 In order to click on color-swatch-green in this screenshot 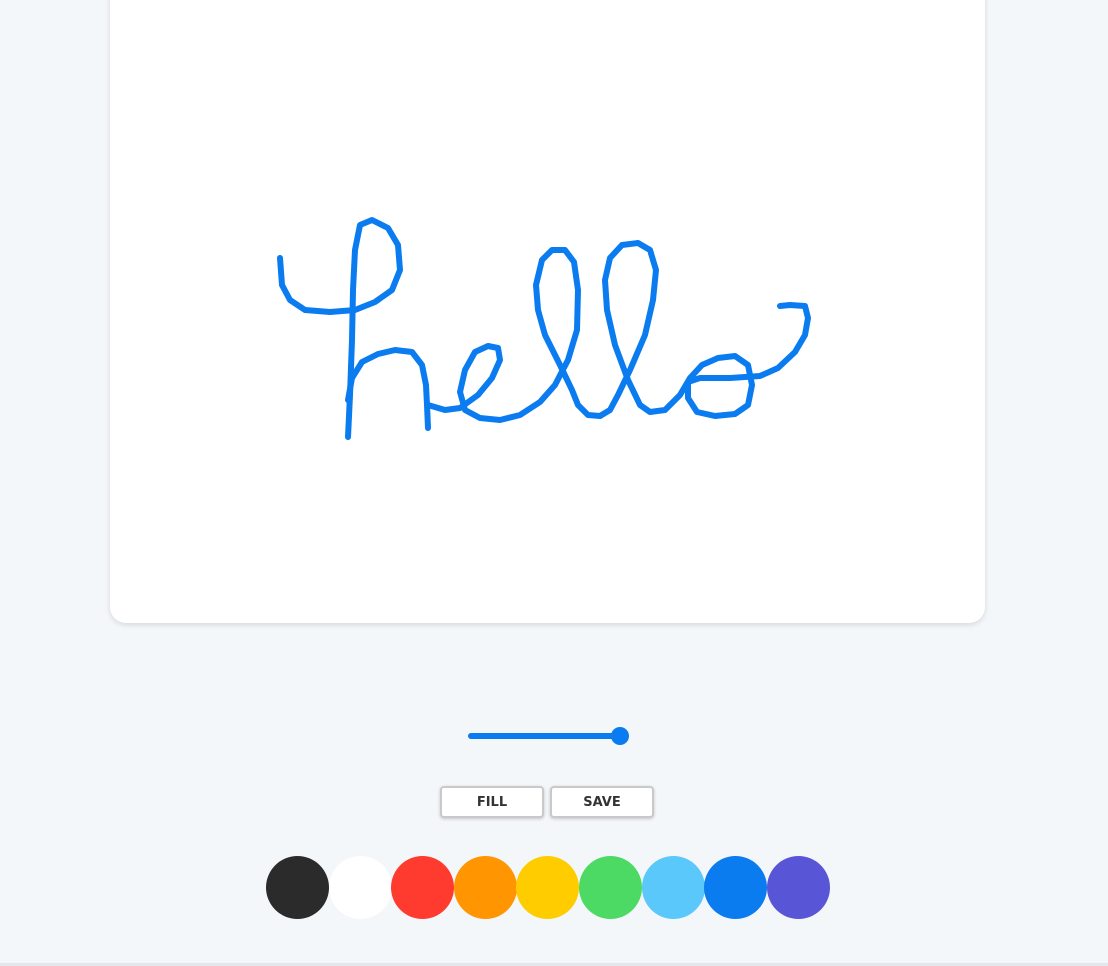, I will do `click(610, 887)`.